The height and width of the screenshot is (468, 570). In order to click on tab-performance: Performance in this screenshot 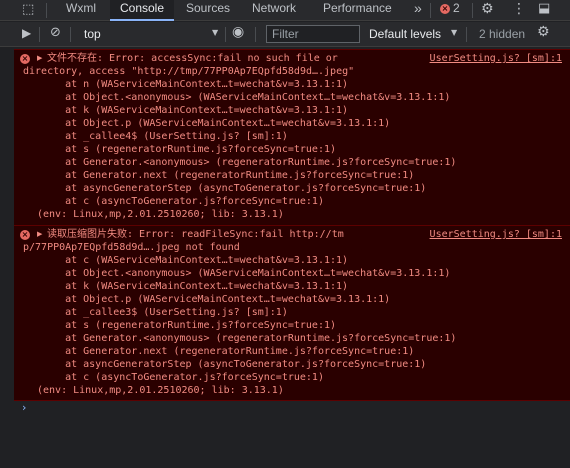, I will do `click(357, 10)`.